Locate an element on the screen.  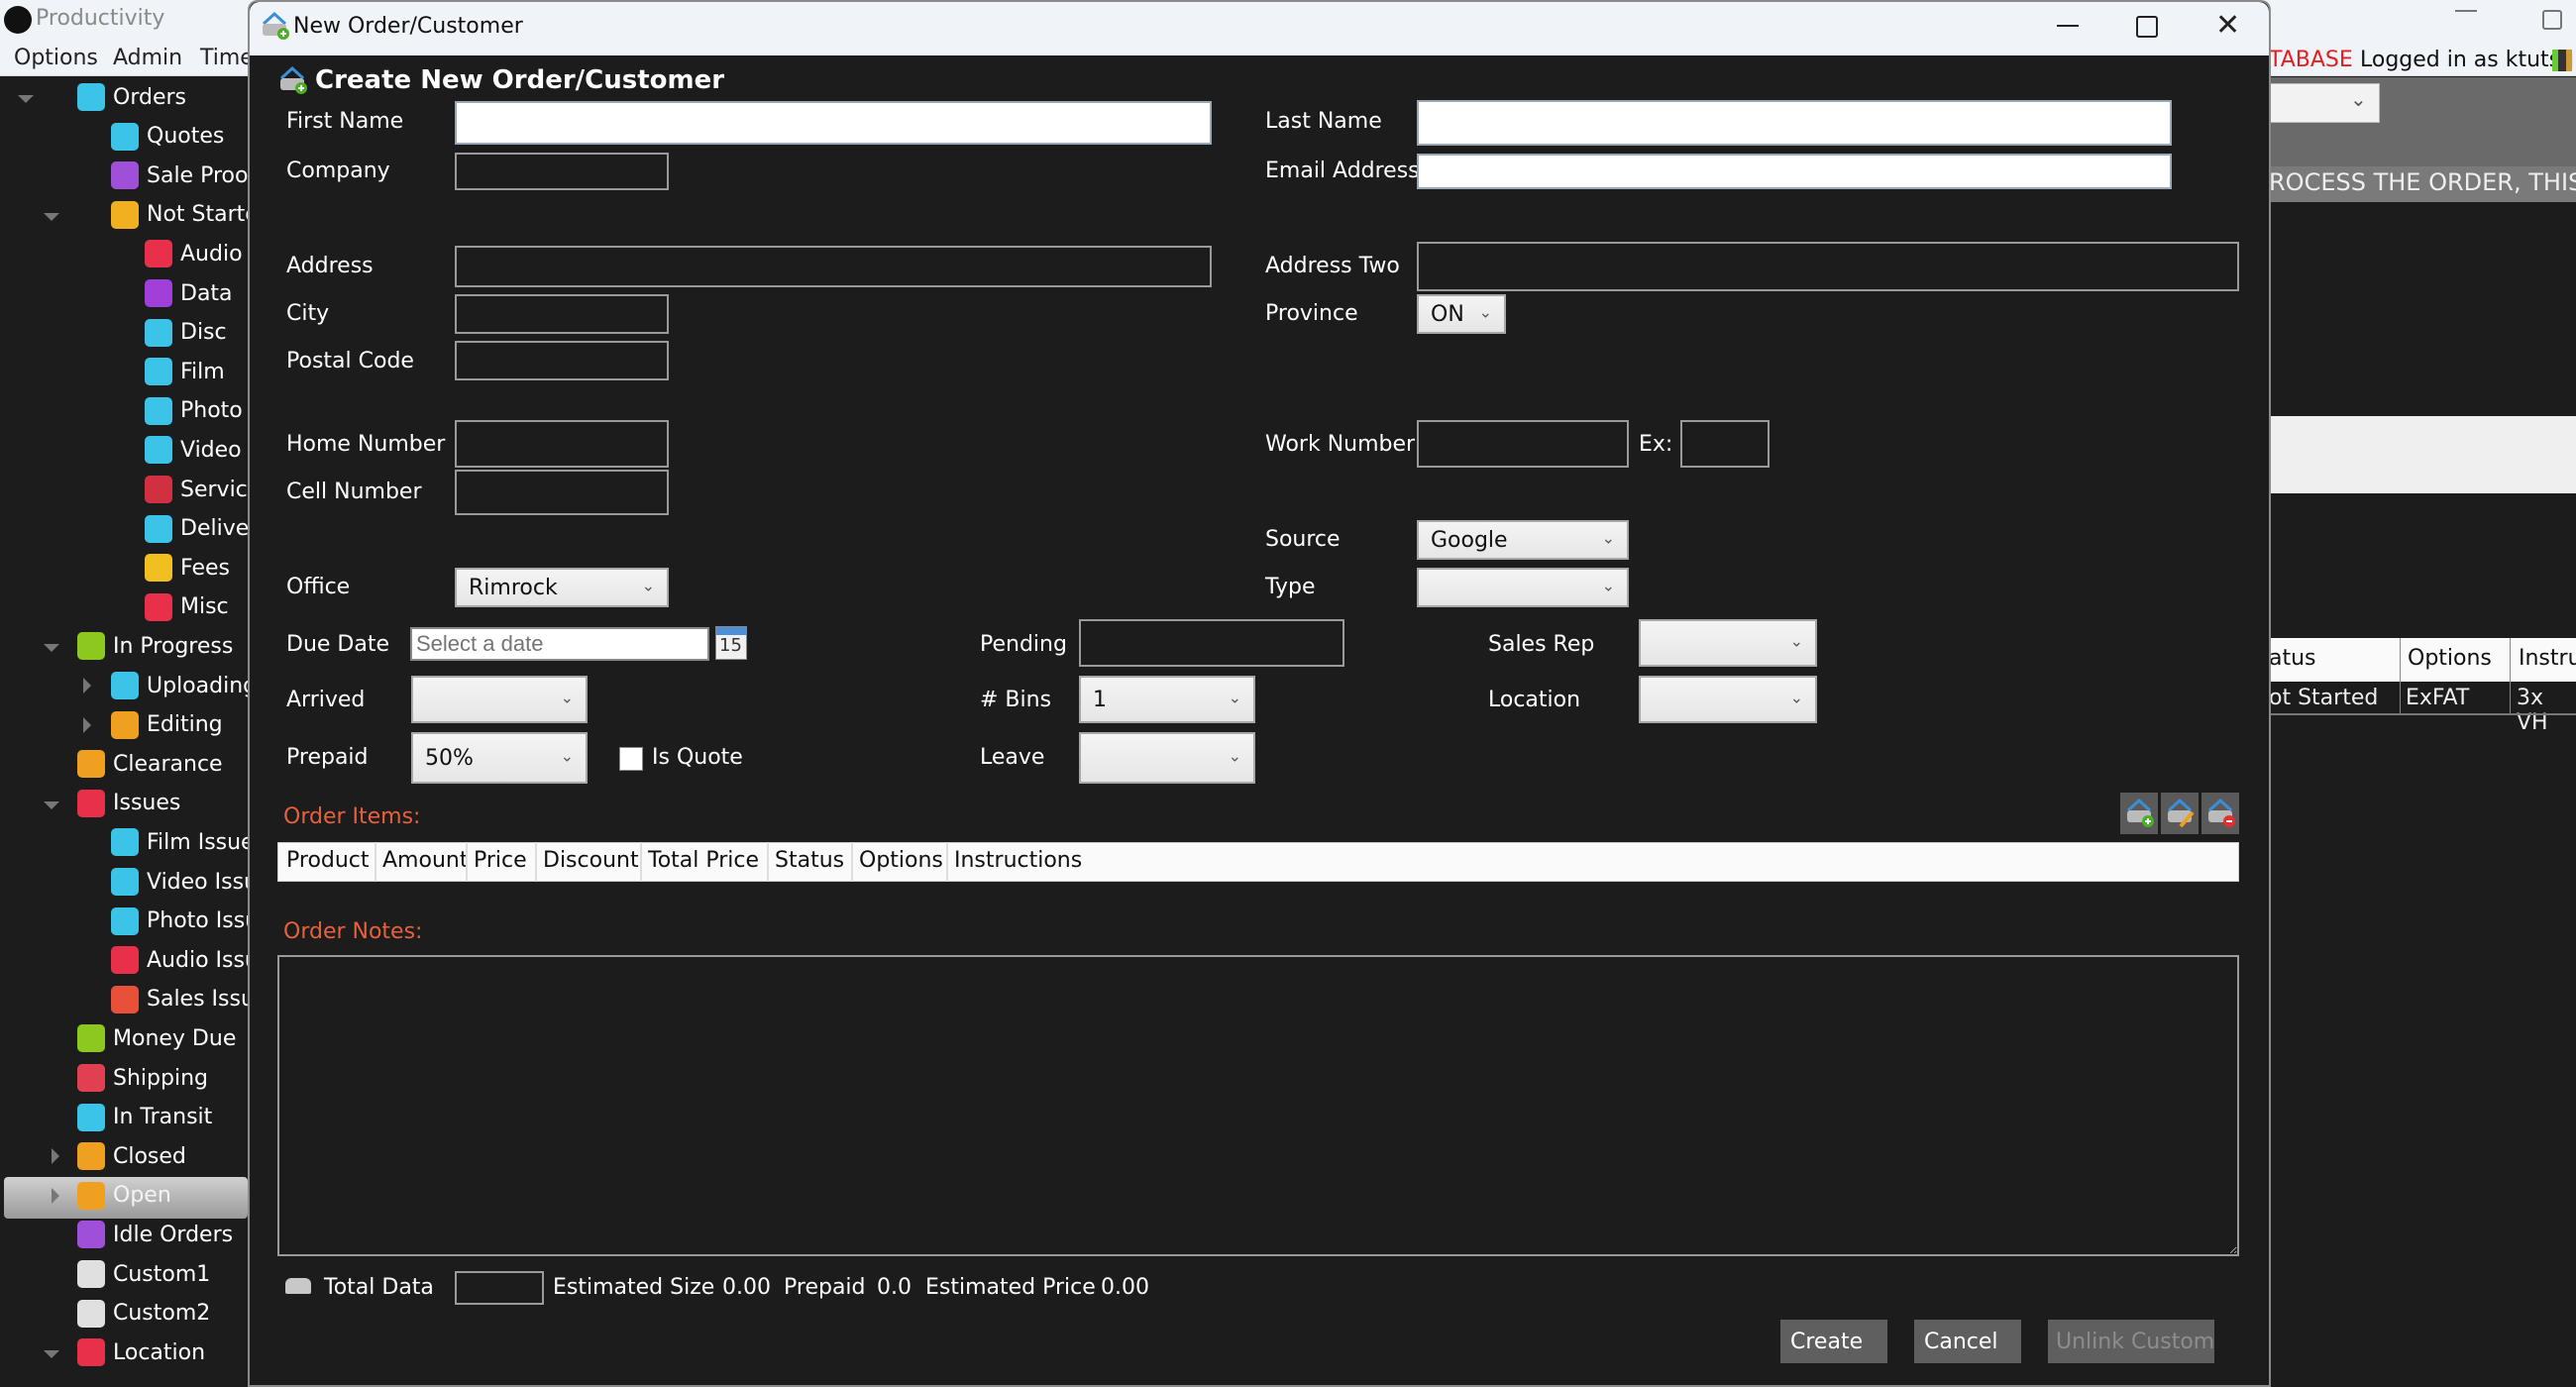
bg-col-options: Options is located at coordinates (2450, 658).